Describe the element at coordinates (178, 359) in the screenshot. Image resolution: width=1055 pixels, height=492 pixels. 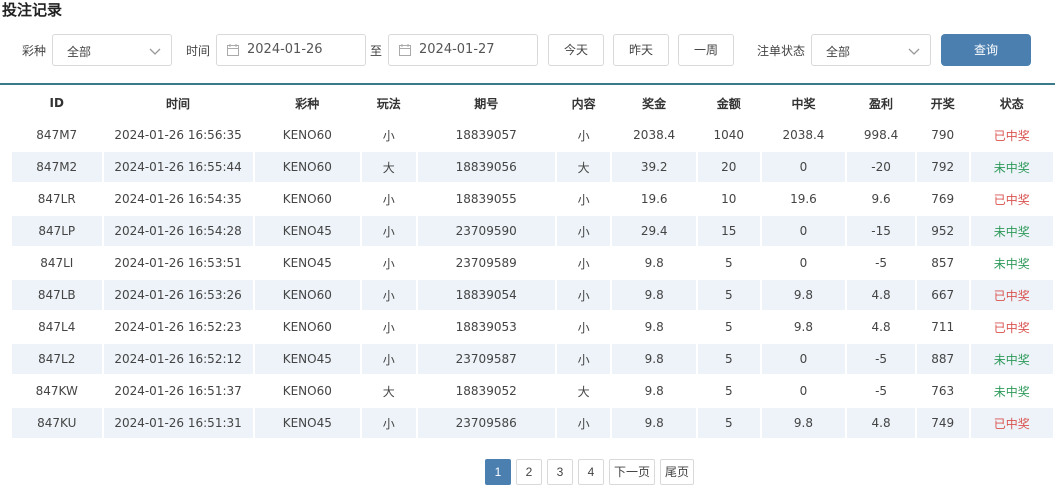
I see `table-cell: 2024-01-26 16:52:12` at that location.